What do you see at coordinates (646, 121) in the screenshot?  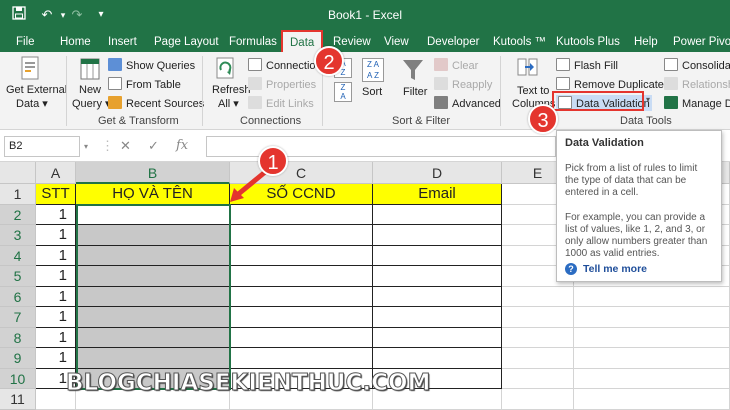 I see `group-label-data-tools: Data Tools` at bounding box center [646, 121].